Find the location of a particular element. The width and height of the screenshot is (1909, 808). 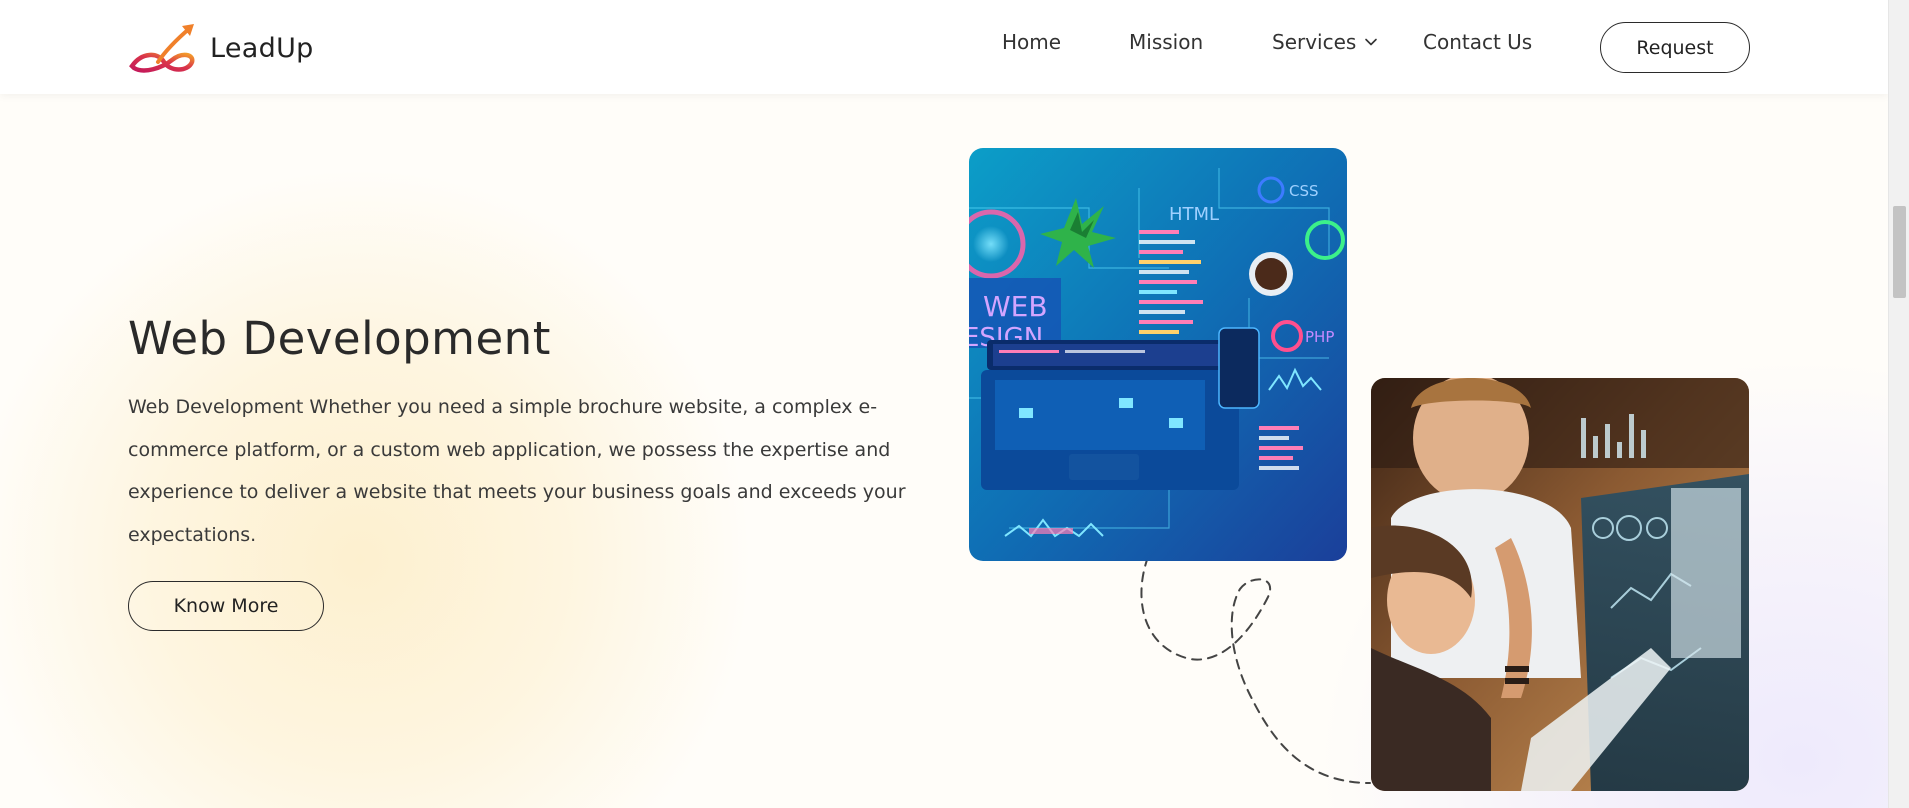

brand-name: LeadUp is located at coordinates (262, 48).